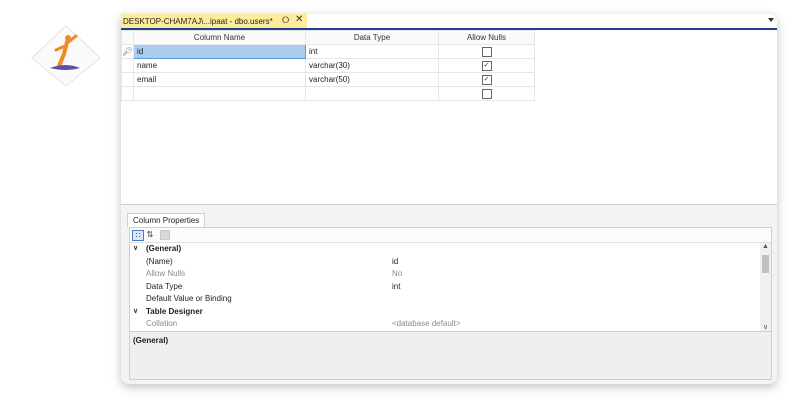 This screenshot has width=800, height=405. Describe the element at coordinates (765, 246) in the screenshot. I see `scroll-up-icon: ▲` at that location.